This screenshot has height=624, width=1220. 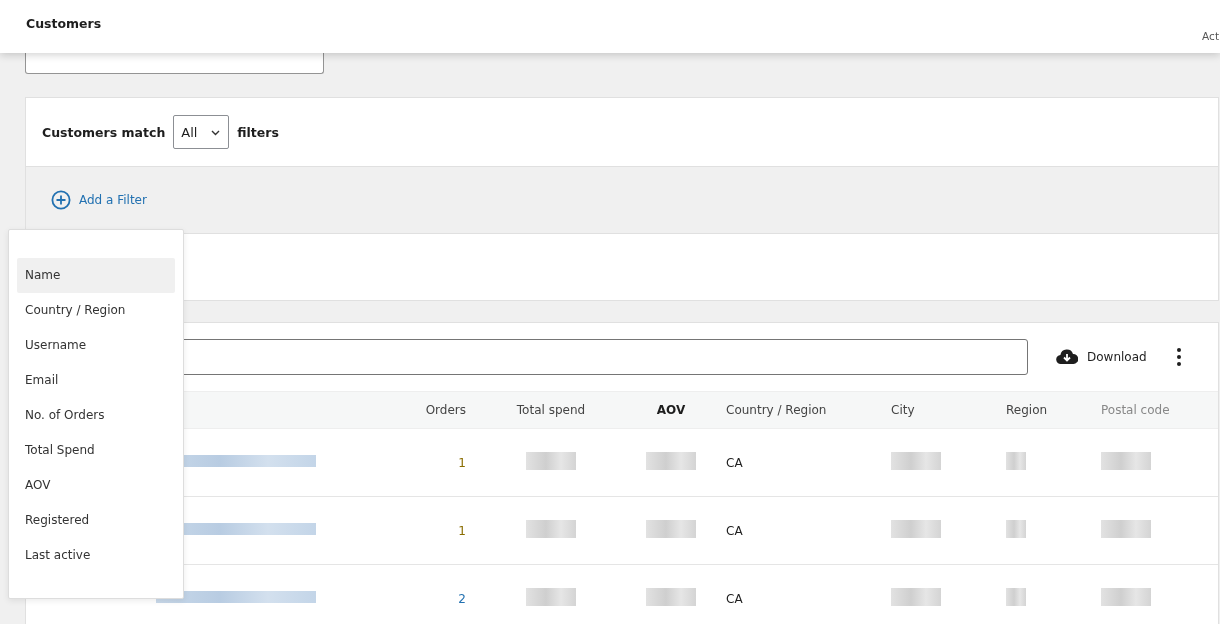 I want to click on column-header: Total spend, so click(x=551, y=410).